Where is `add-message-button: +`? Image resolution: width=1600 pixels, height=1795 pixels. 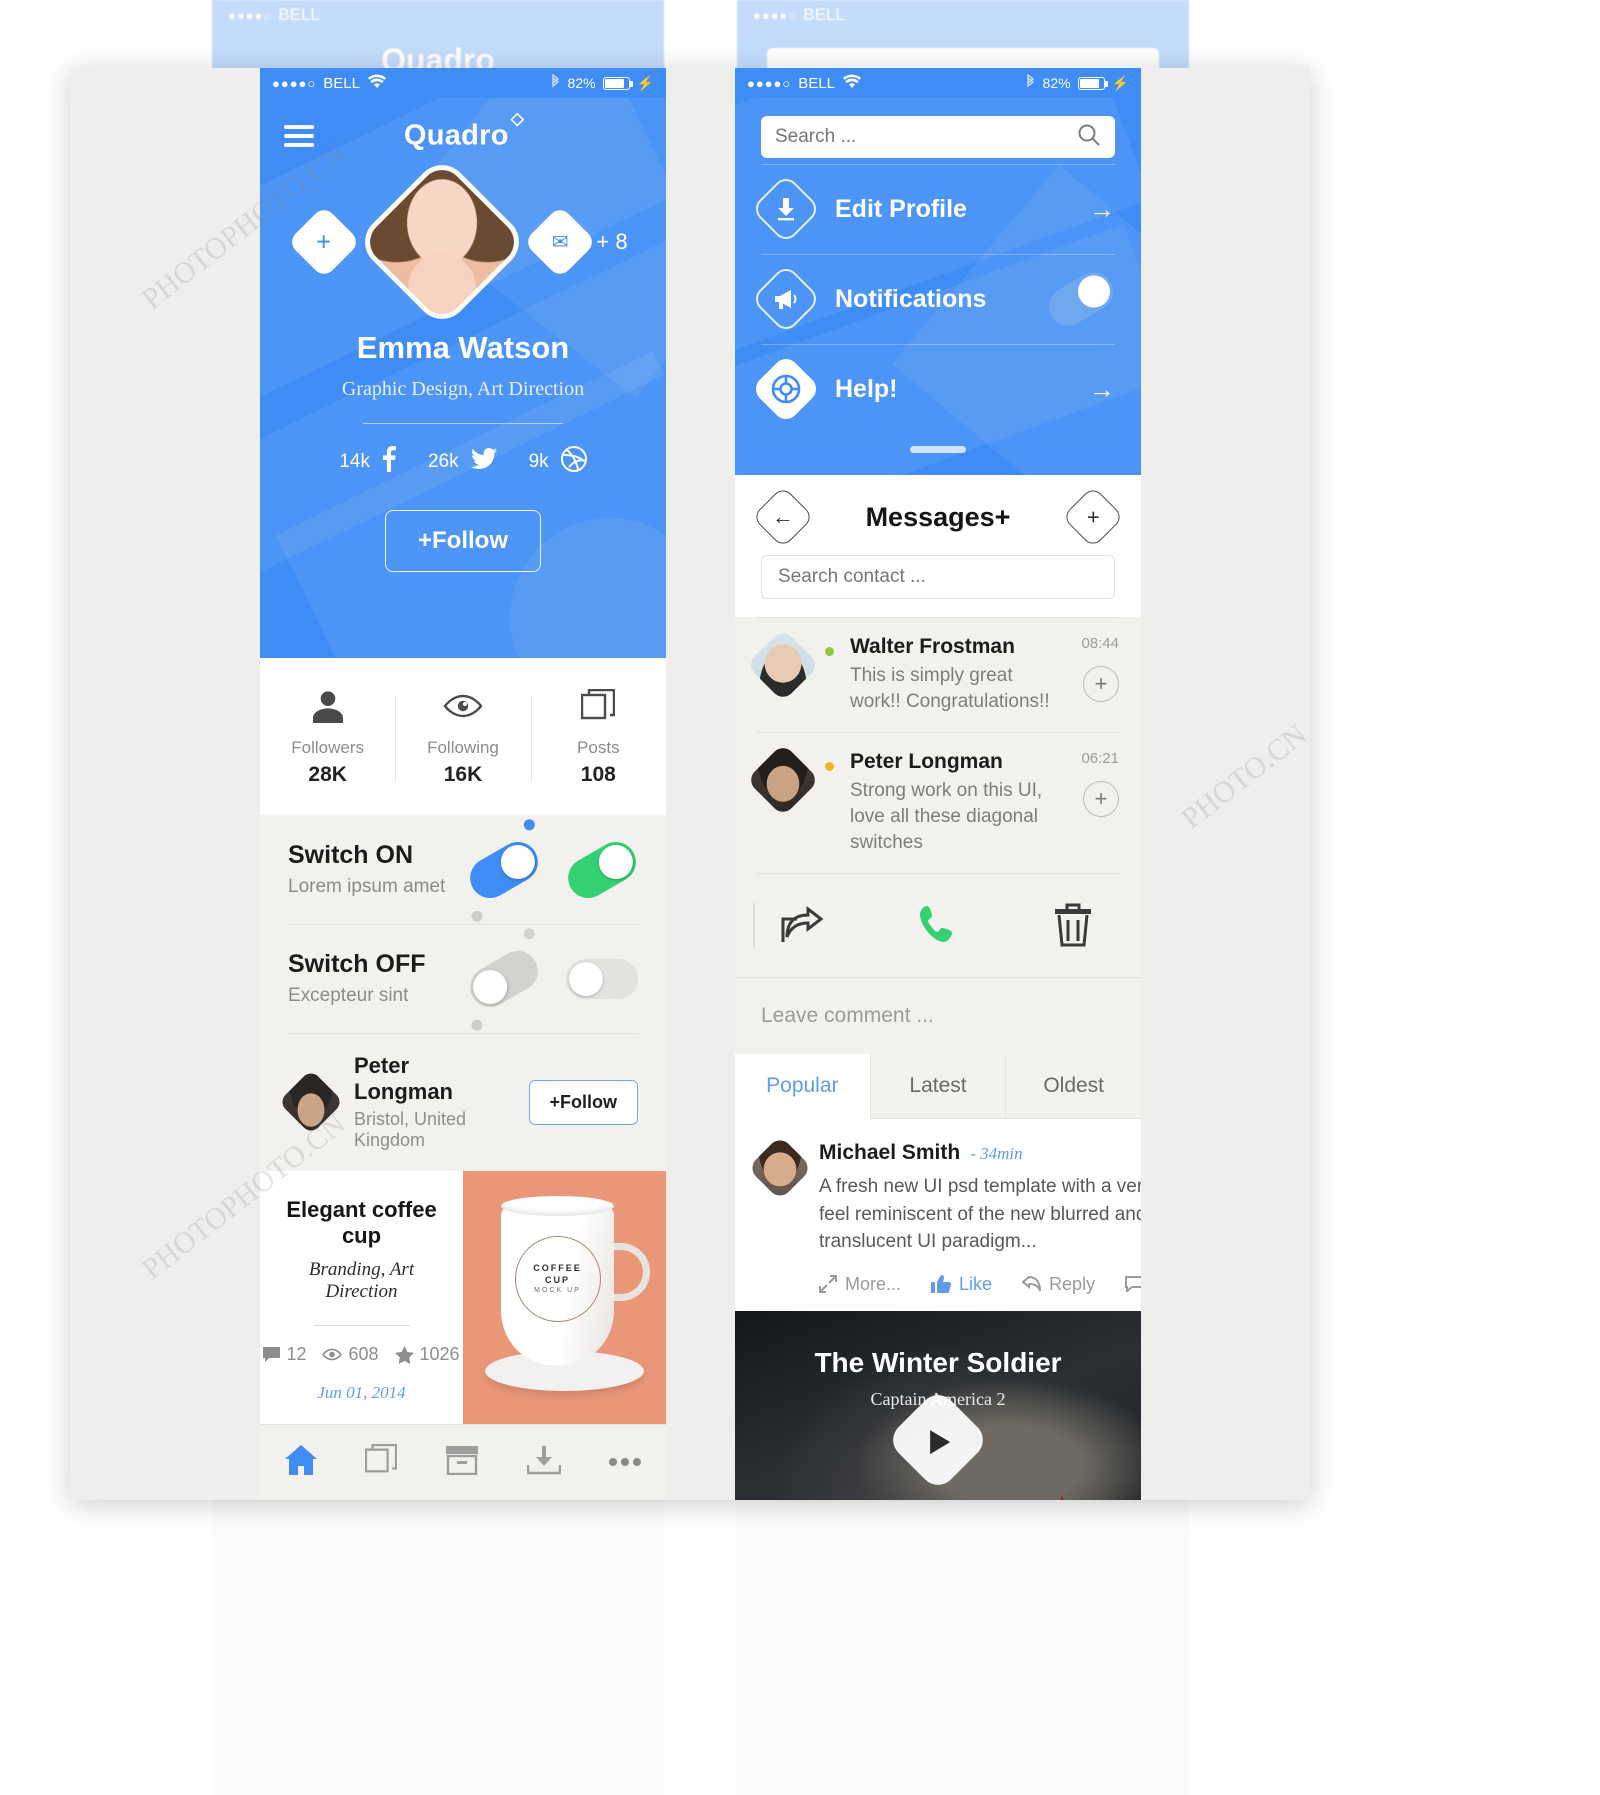 add-message-button: + is located at coordinates (1093, 517).